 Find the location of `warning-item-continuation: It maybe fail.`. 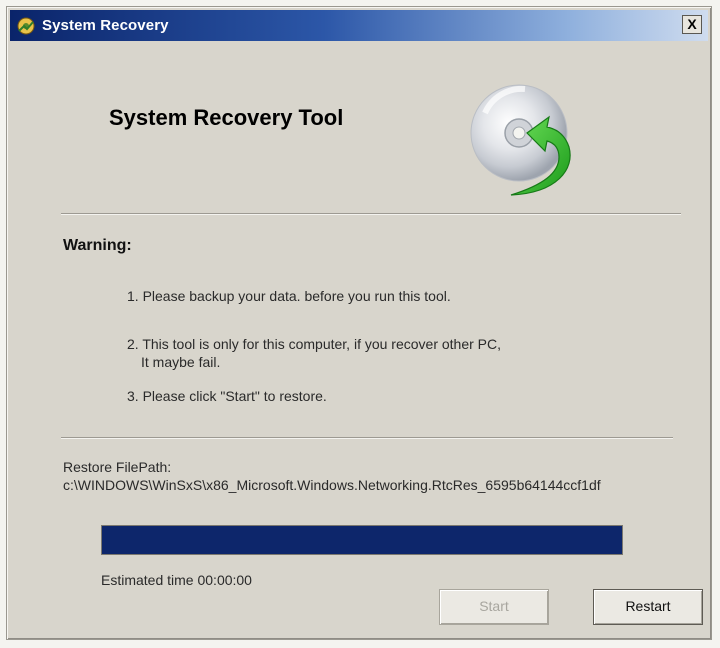

warning-item-continuation: It maybe fail. is located at coordinates (181, 362).